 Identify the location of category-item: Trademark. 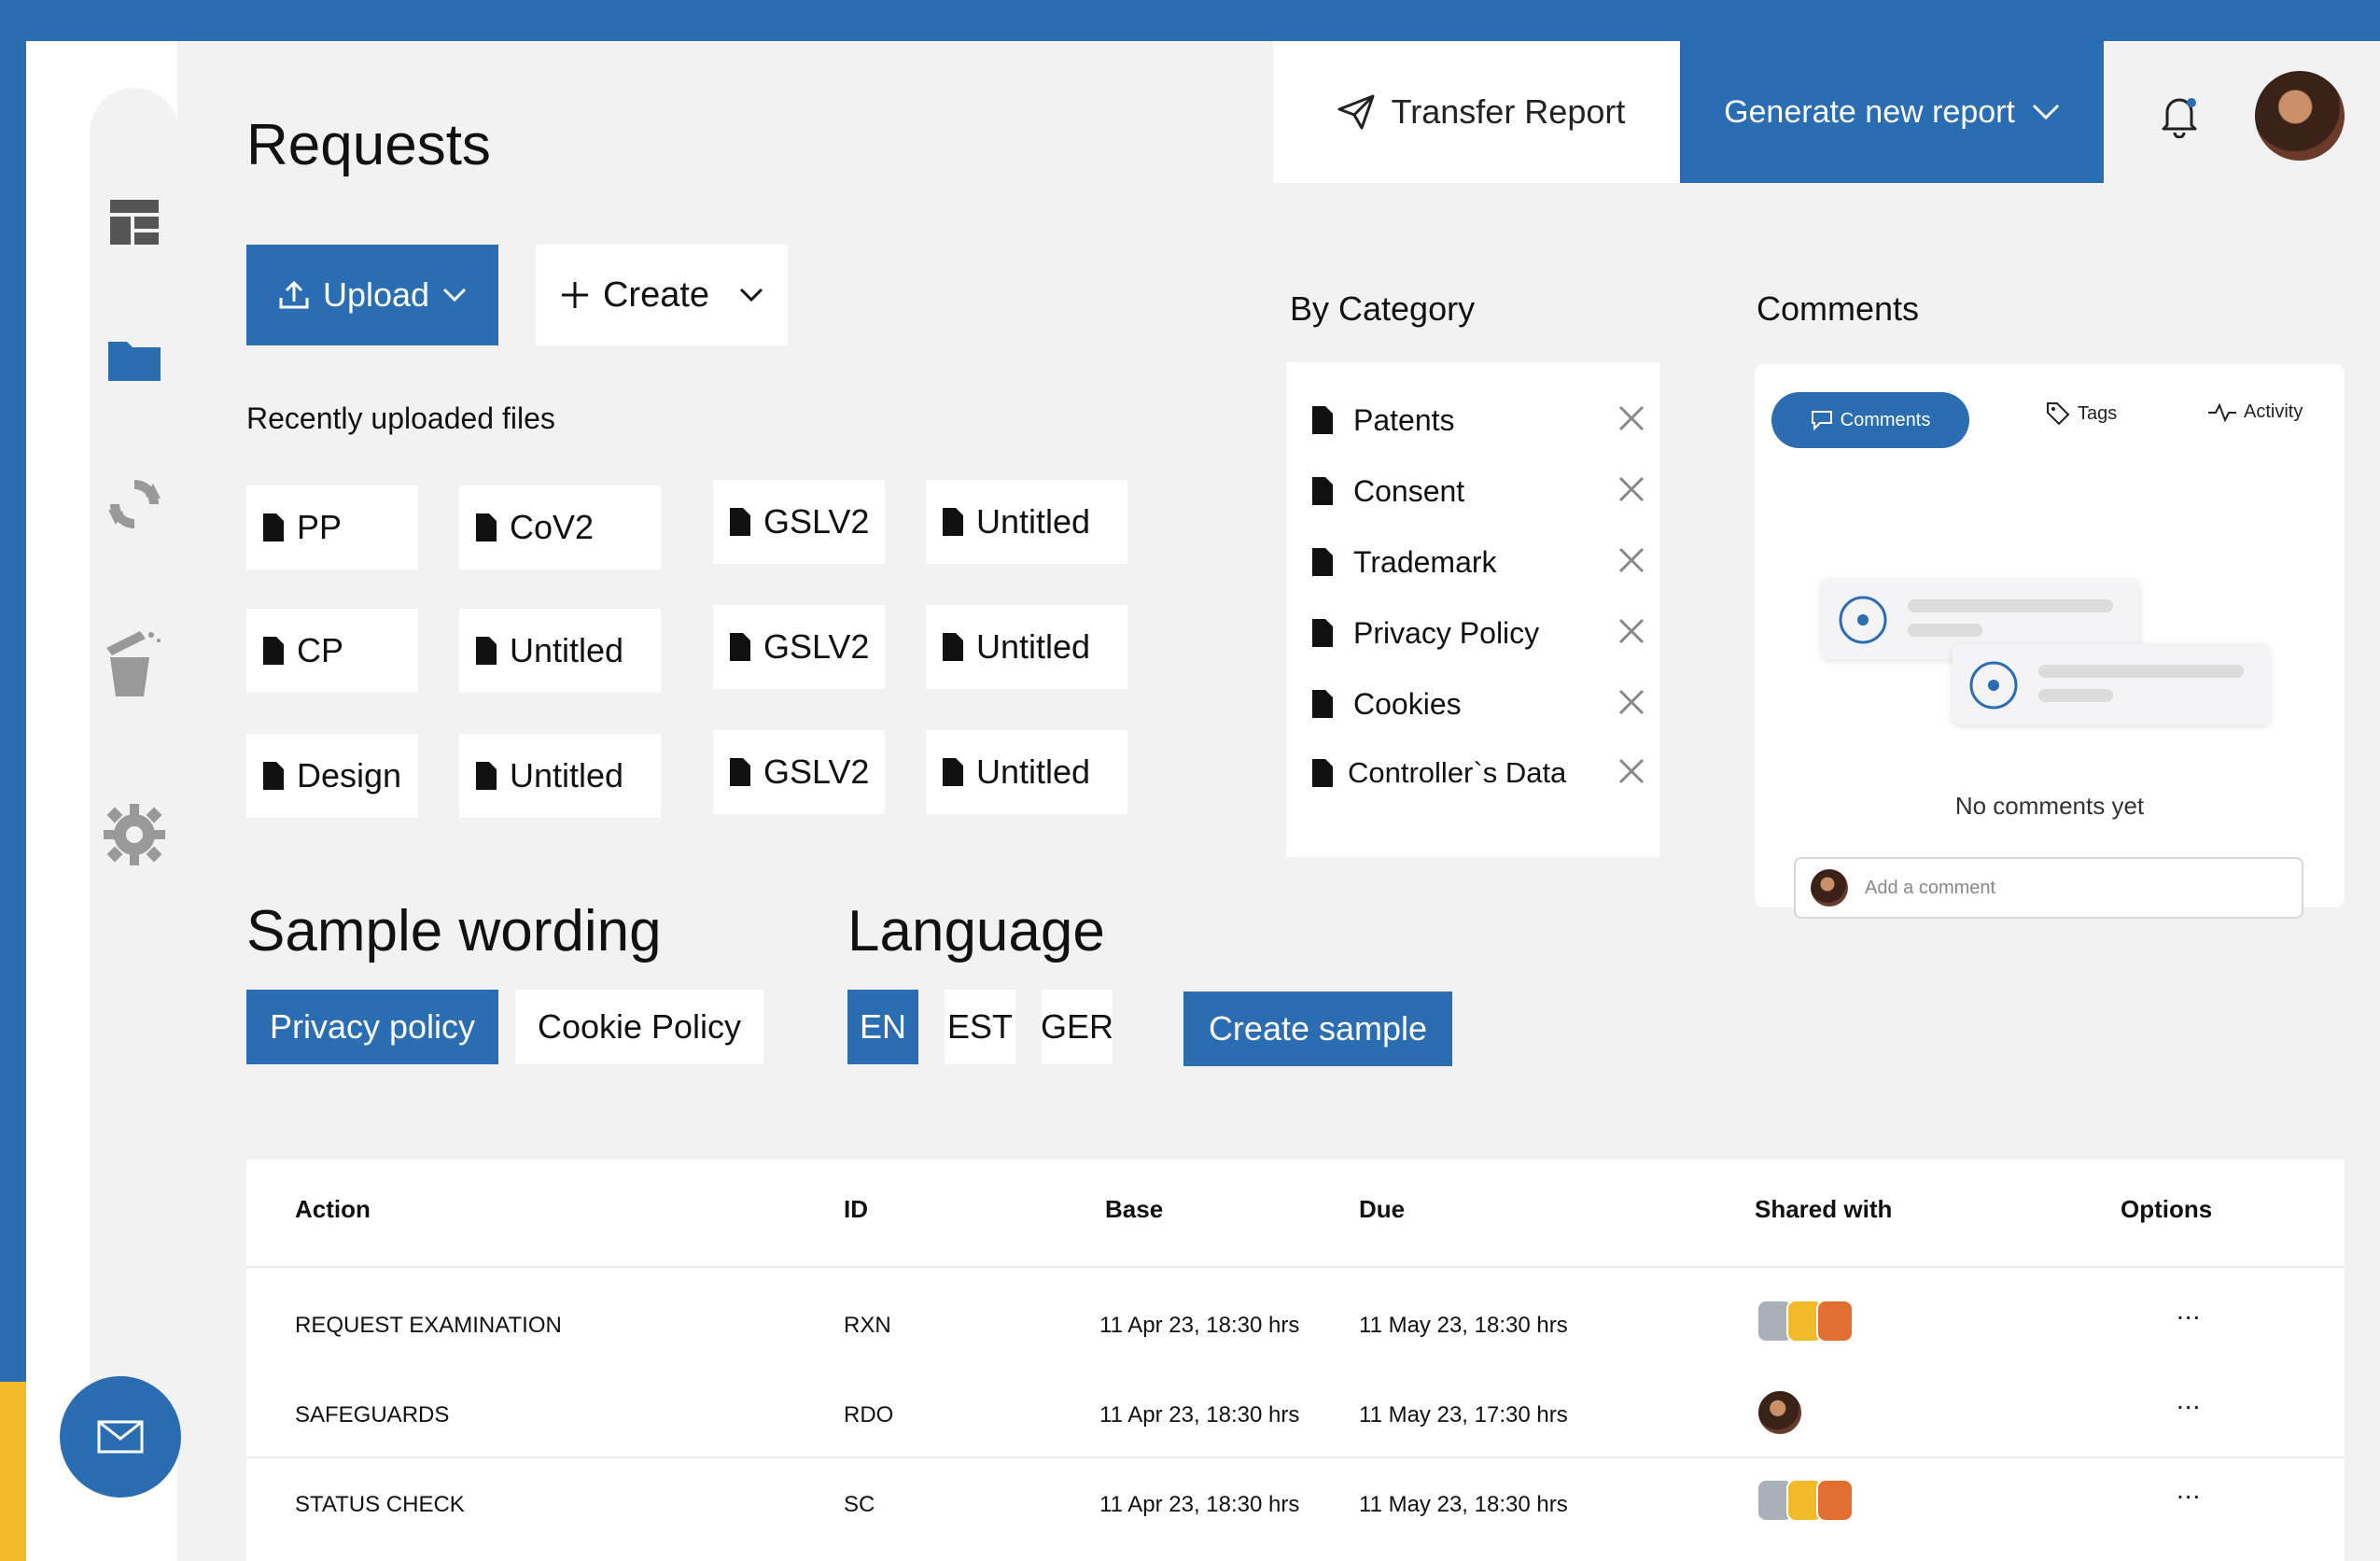
(1480, 562).